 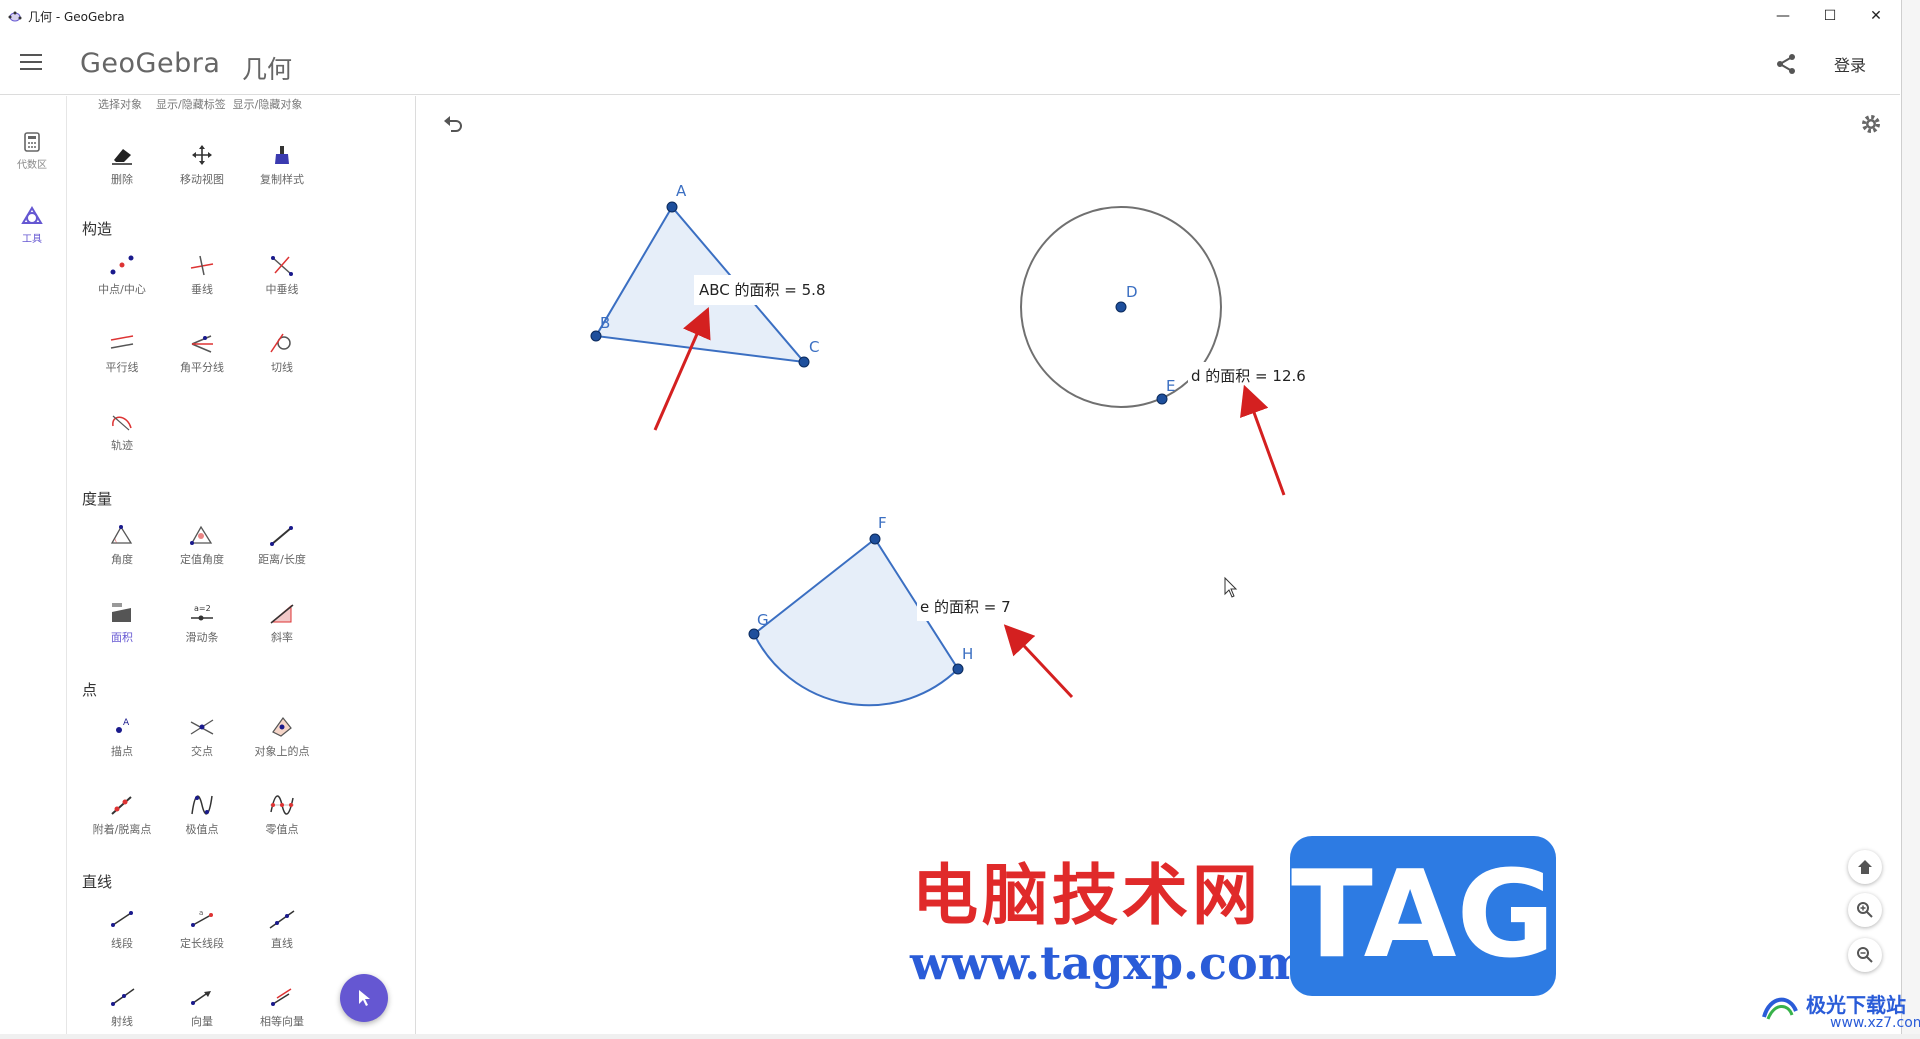 I want to click on tool-copy-style: 复制样式, so click(x=282, y=165).